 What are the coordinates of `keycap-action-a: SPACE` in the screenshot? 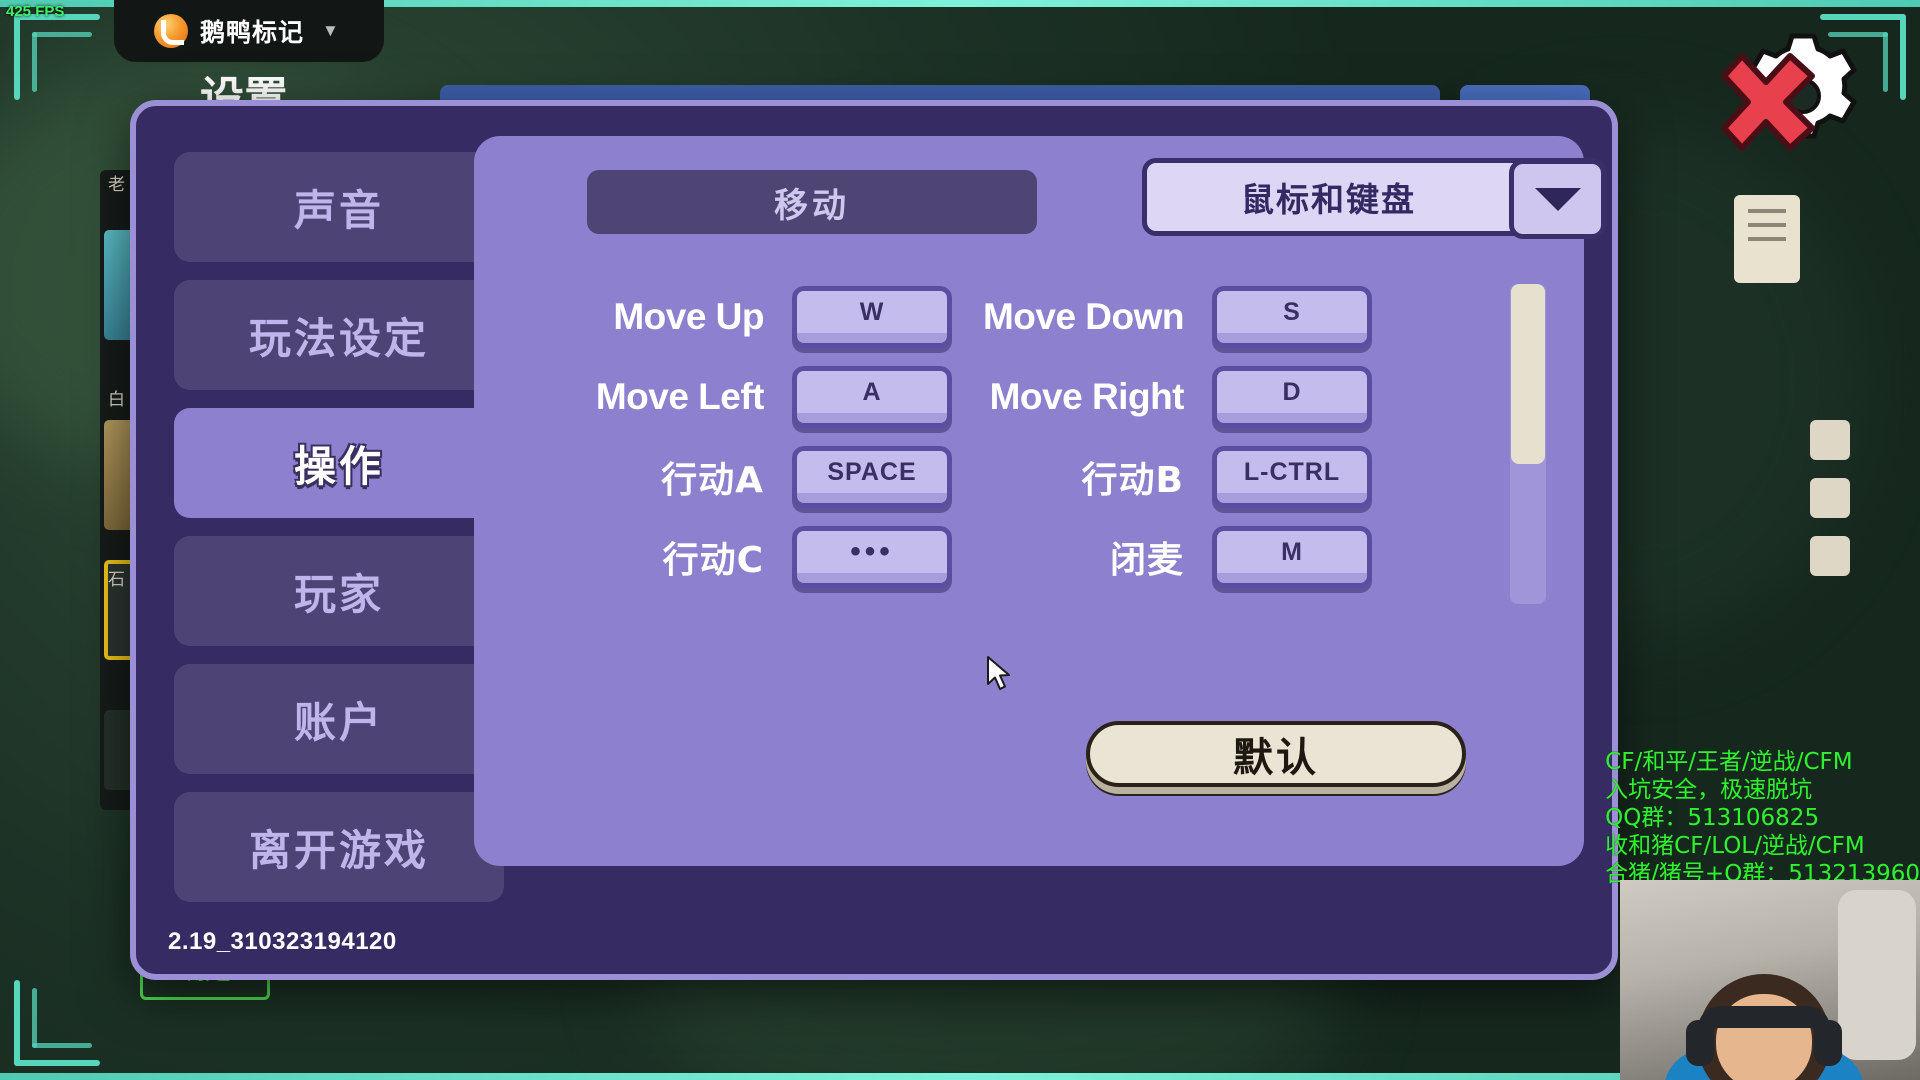 It's located at (872, 477).